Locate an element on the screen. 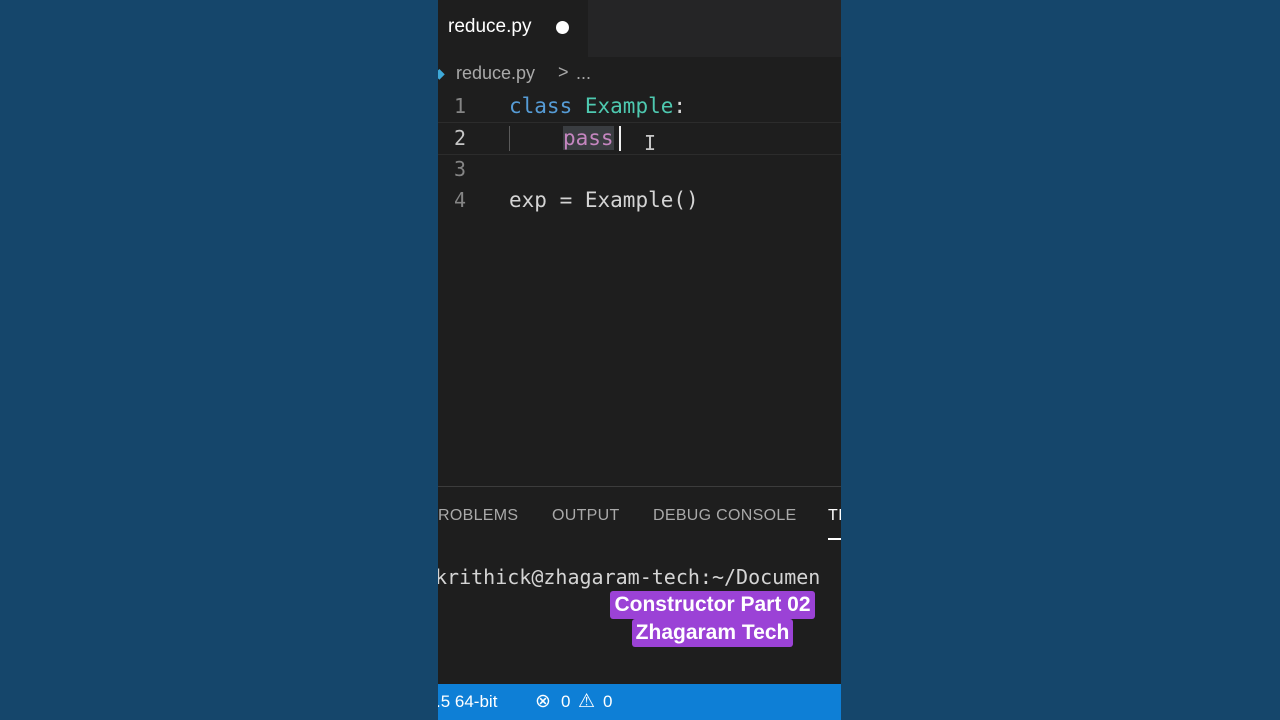 The image size is (1280, 720). keyword: pass is located at coordinates (588, 138).